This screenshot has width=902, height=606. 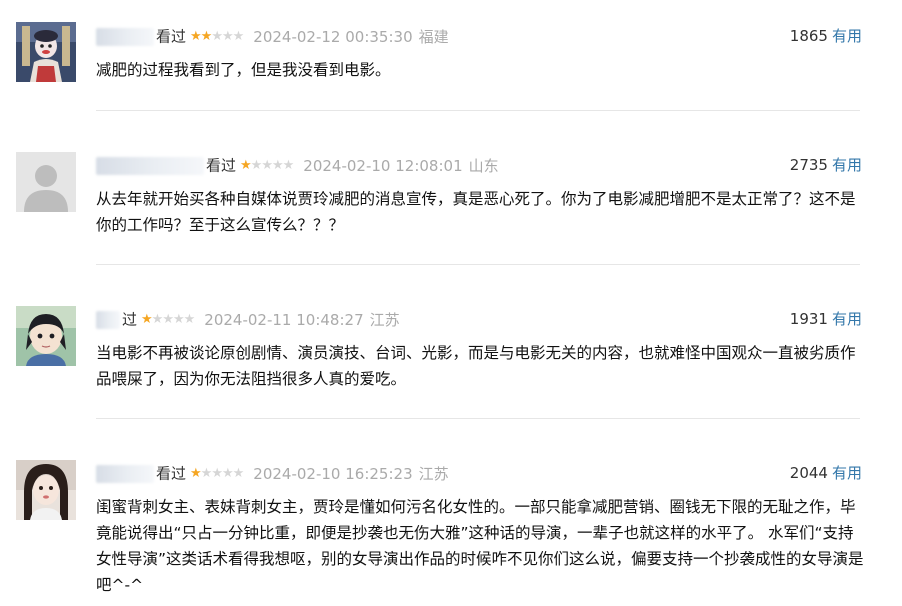 What do you see at coordinates (808, 319) in the screenshot?
I see `votes-count: 1931` at bounding box center [808, 319].